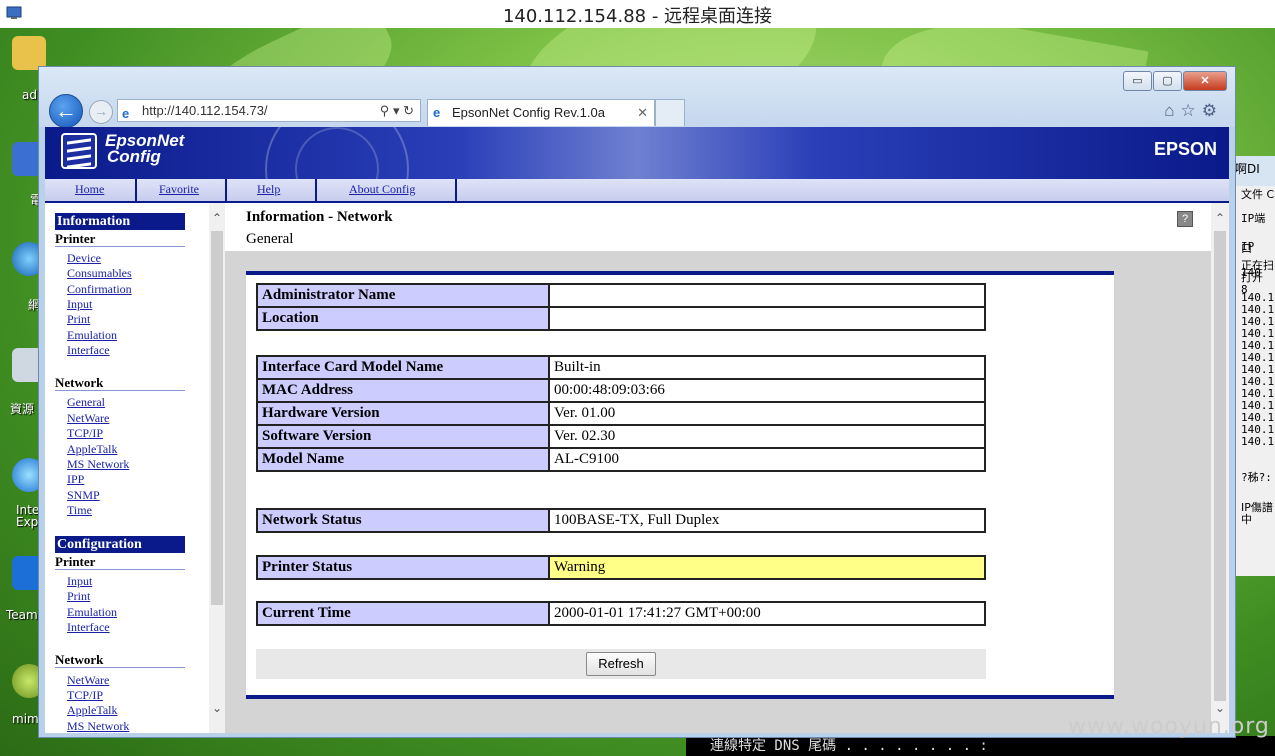 This screenshot has height=756, width=1275. What do you see at coordinates (78, 596) in the screenshot?
I see `sidebar-config-link-print: Print` at bounding box center [78, 596].